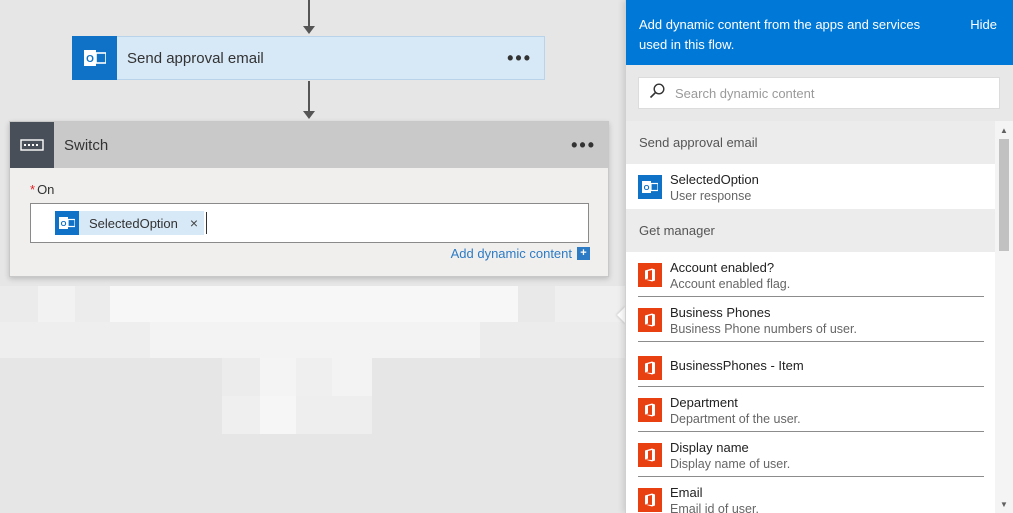 This screenshot has width=1013, height=513. Describe the element at coordinates (811, 409) in the screenshot. I see `dynamic-item-department: Department Department of the user.` at that location.